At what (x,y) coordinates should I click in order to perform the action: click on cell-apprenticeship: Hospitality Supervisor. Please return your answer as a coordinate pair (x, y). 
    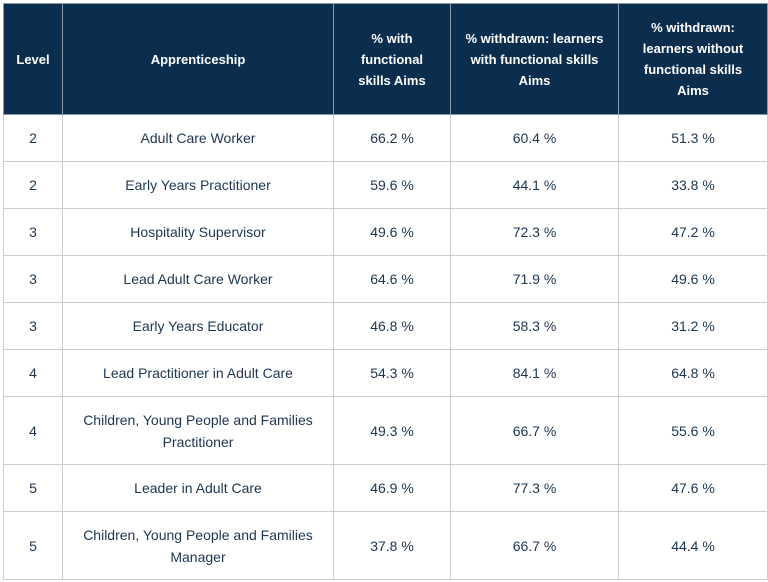
    Looking at the image, I should click on (198, 232).